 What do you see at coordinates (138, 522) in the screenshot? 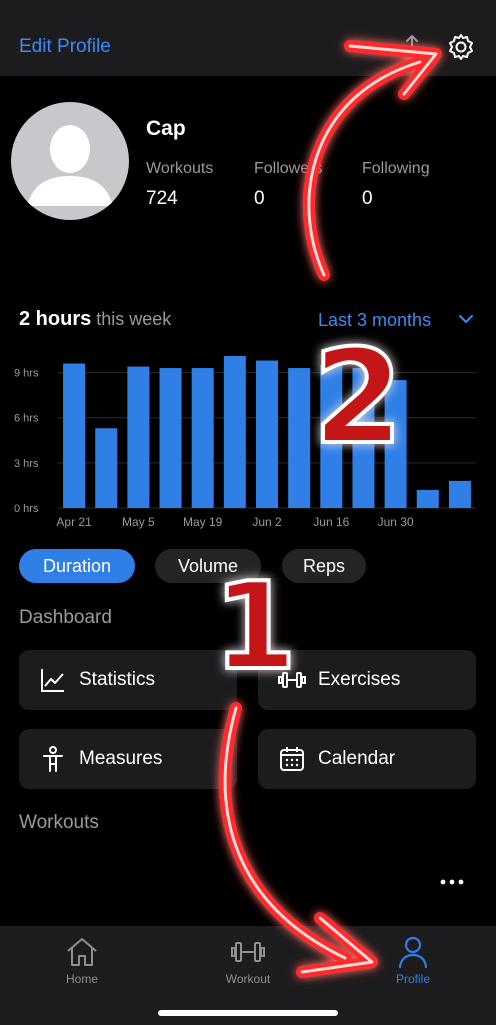
I see `x-tick-label: May 5` at bounding box center [138, 522].